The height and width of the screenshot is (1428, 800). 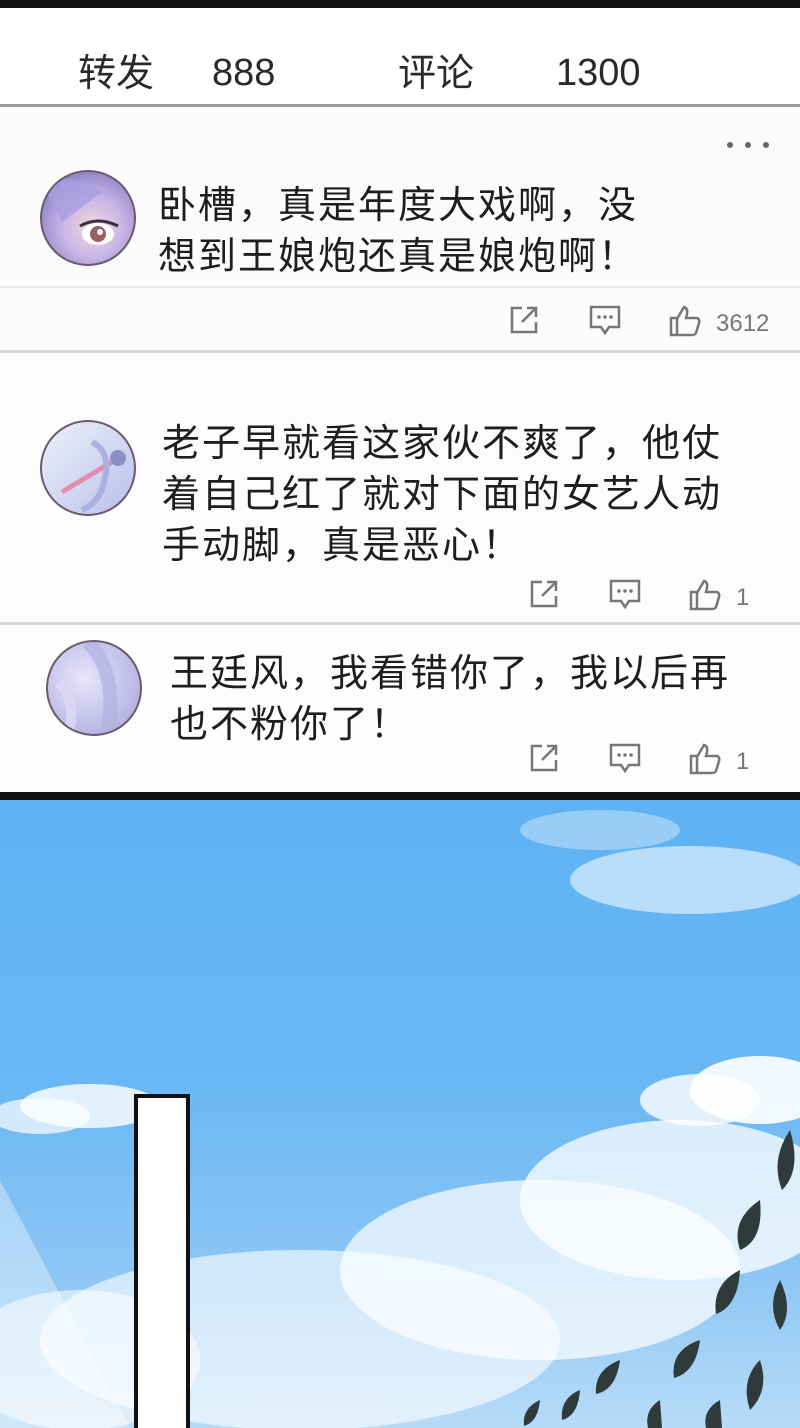 I want to click on speech-panel-edge, so click(x=162, y=1261).